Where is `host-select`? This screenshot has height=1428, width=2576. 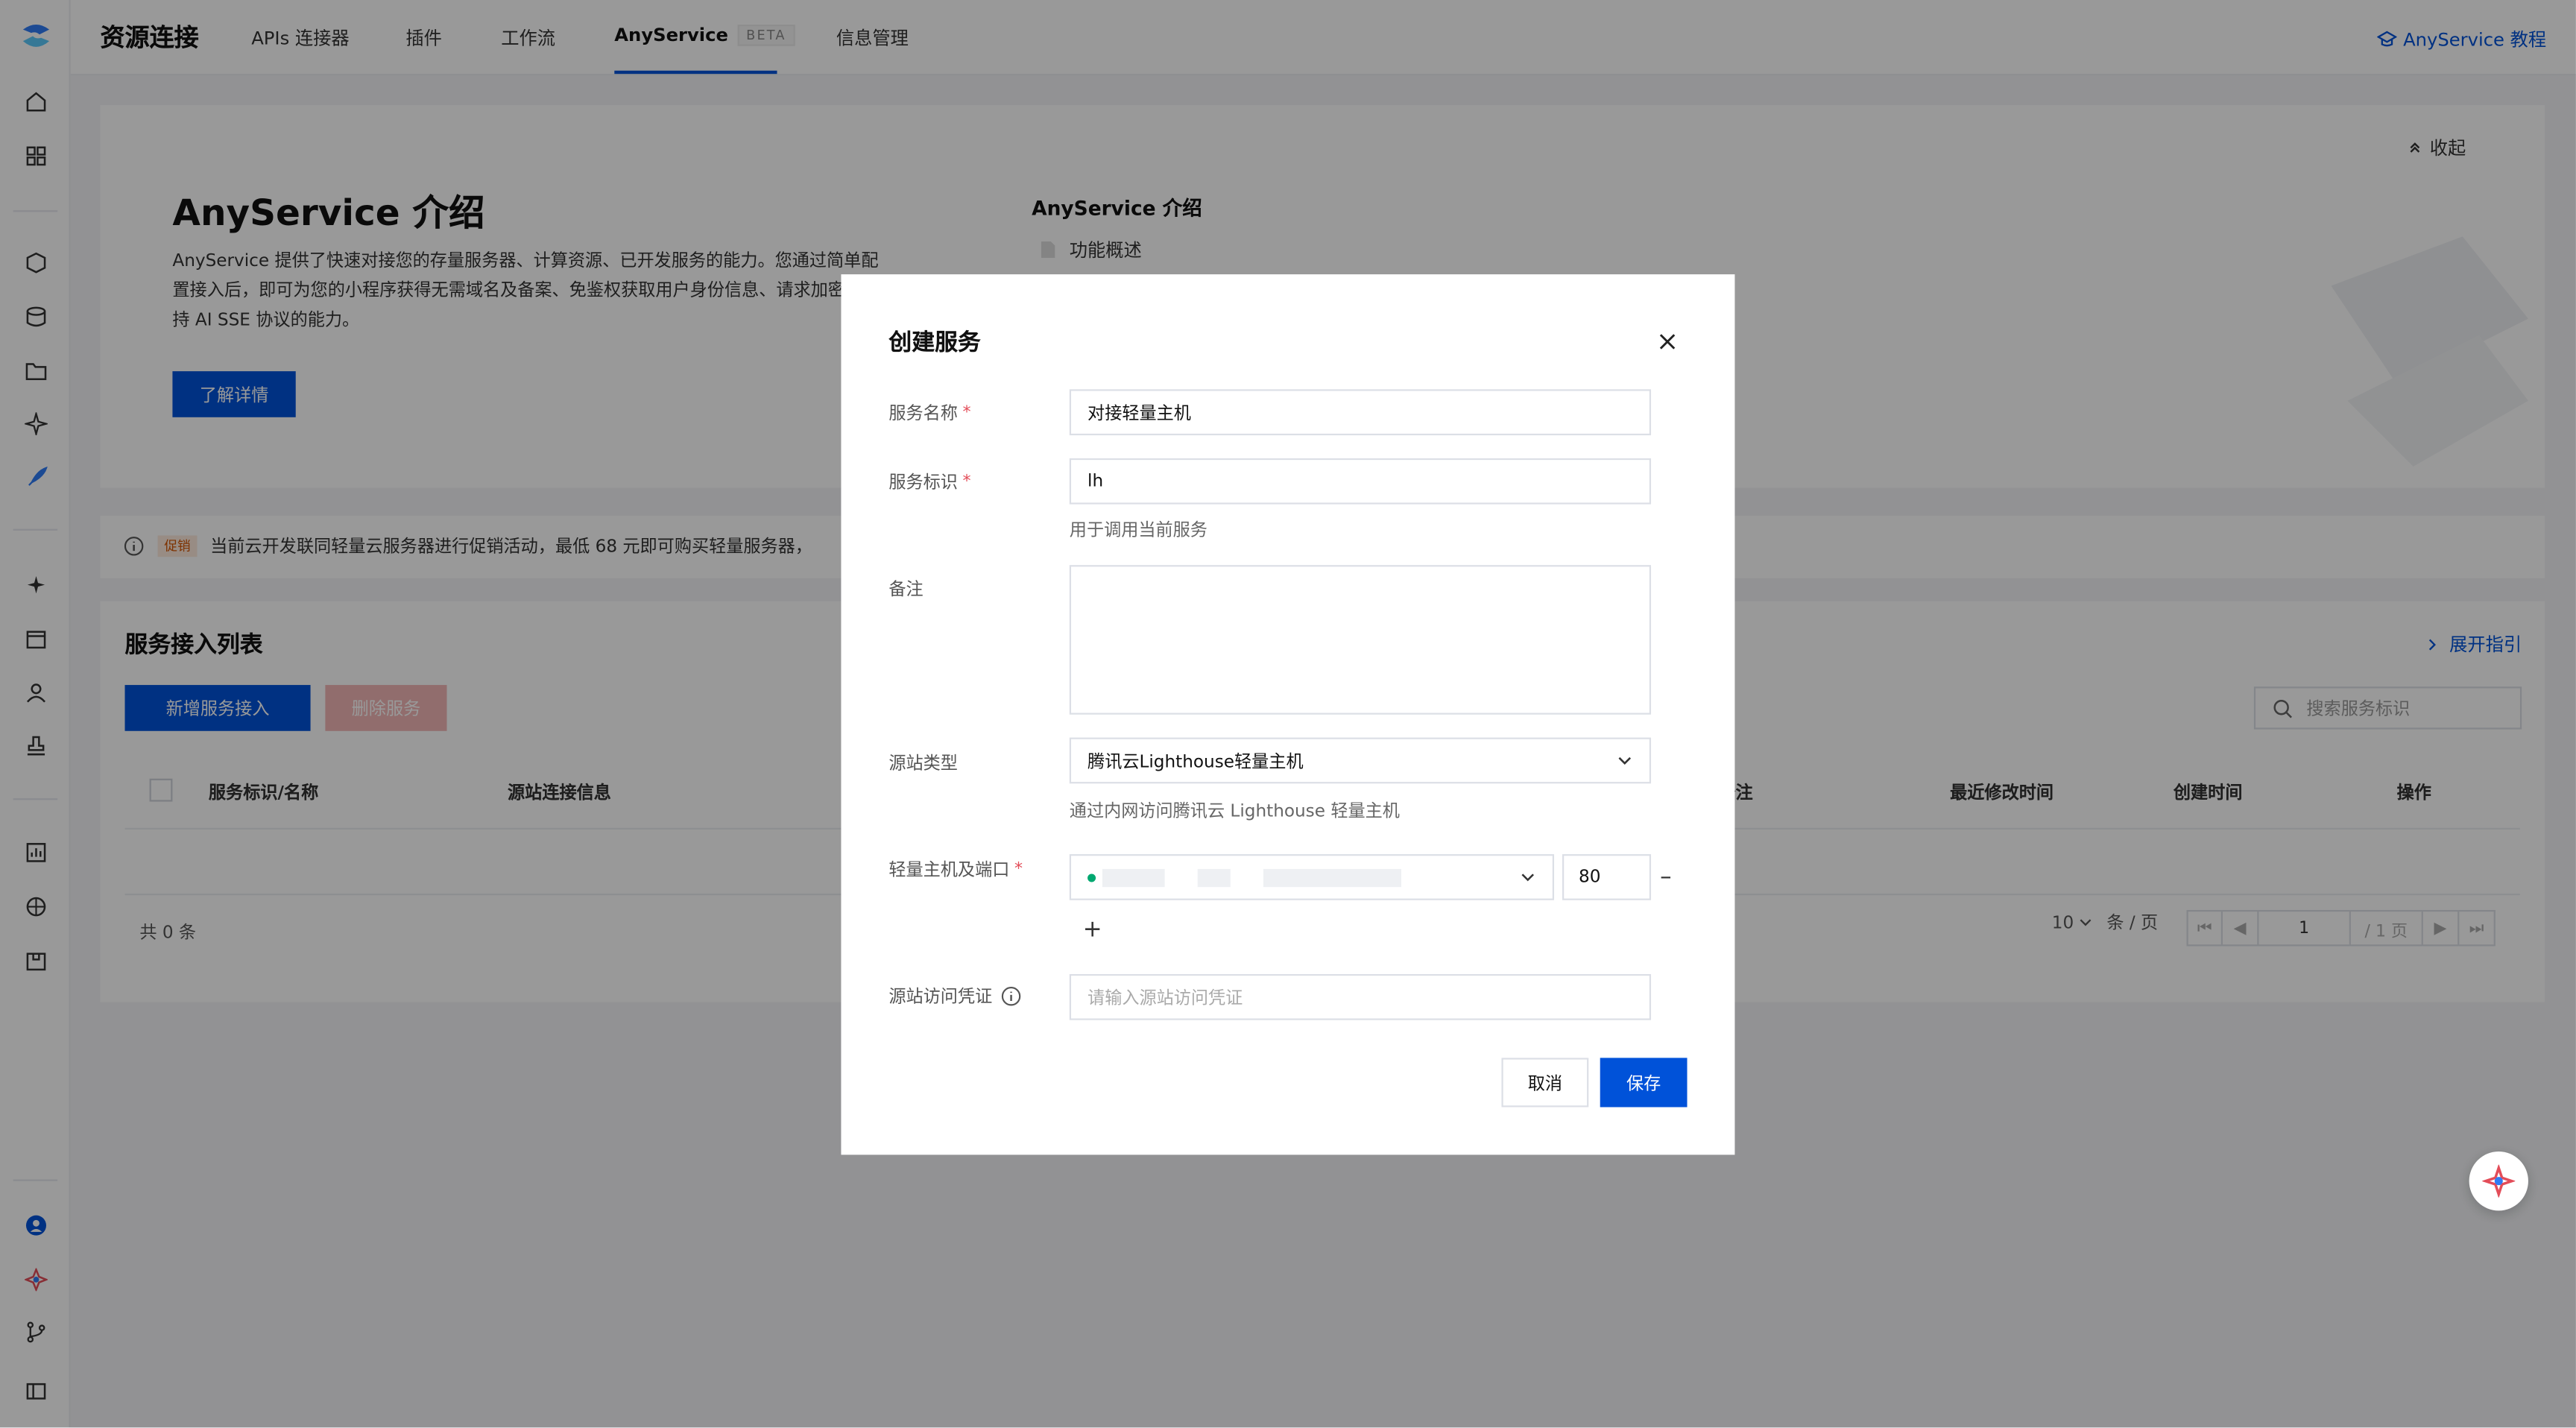 host-select is located at coordinates (1311, 877).